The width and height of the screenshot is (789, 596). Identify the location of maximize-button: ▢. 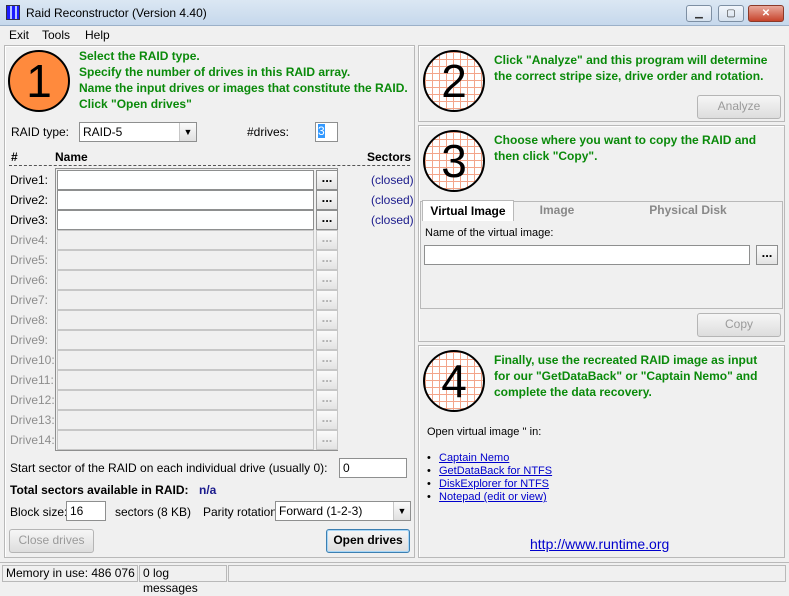
(731, 13).